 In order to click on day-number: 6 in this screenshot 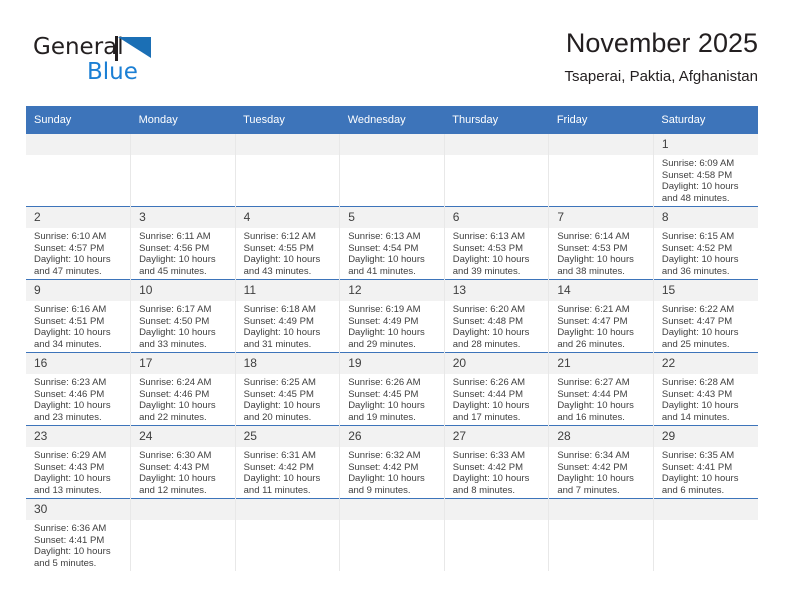, I will do `click(496, 217)`.